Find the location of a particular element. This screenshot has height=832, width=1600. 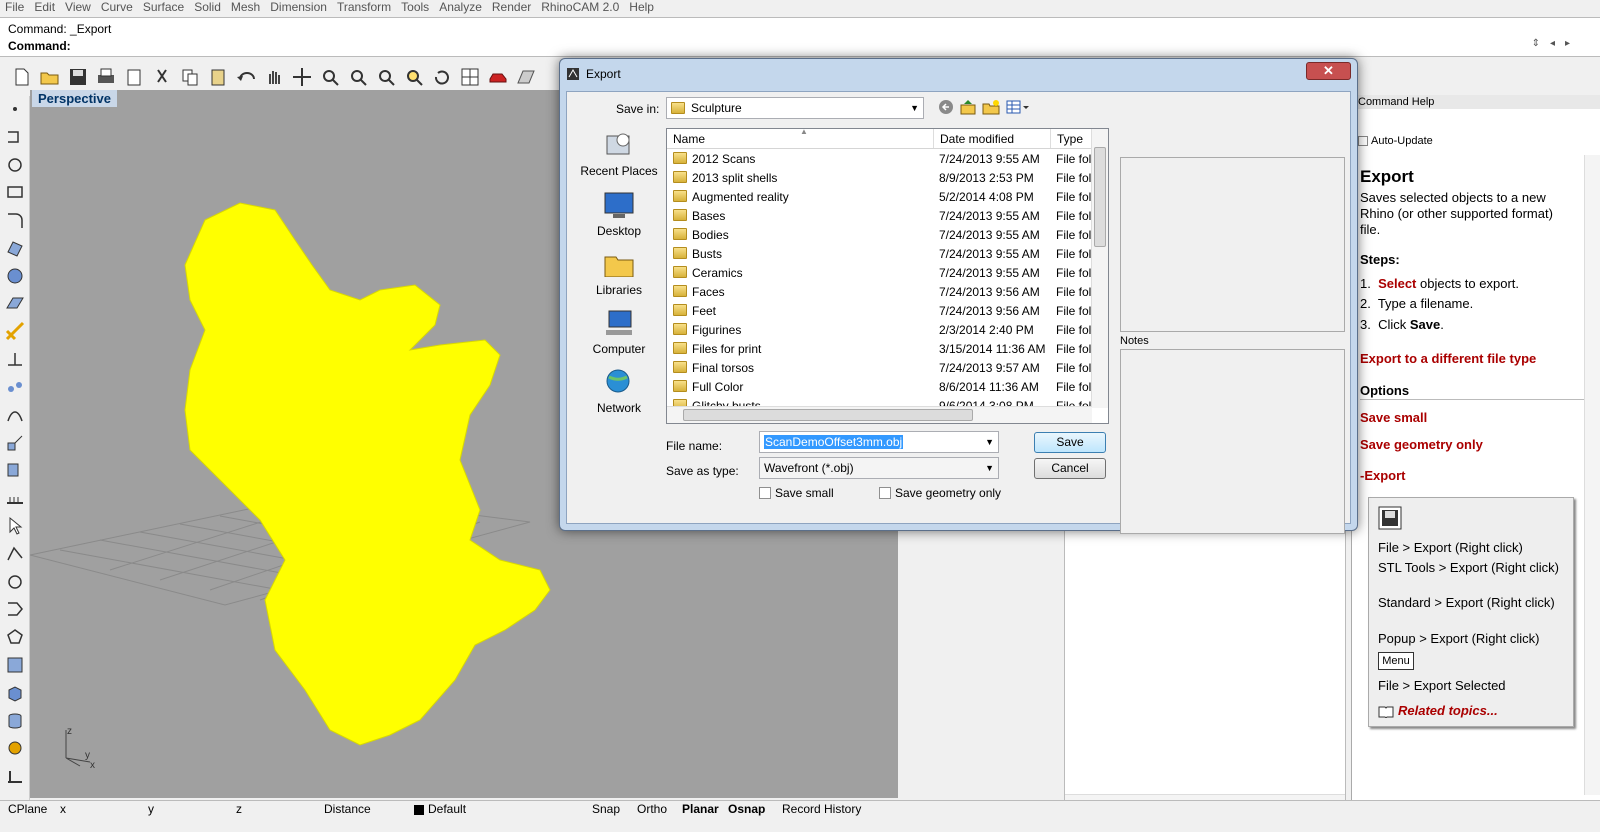

dimension-icon is located at coordinates (15, 359).